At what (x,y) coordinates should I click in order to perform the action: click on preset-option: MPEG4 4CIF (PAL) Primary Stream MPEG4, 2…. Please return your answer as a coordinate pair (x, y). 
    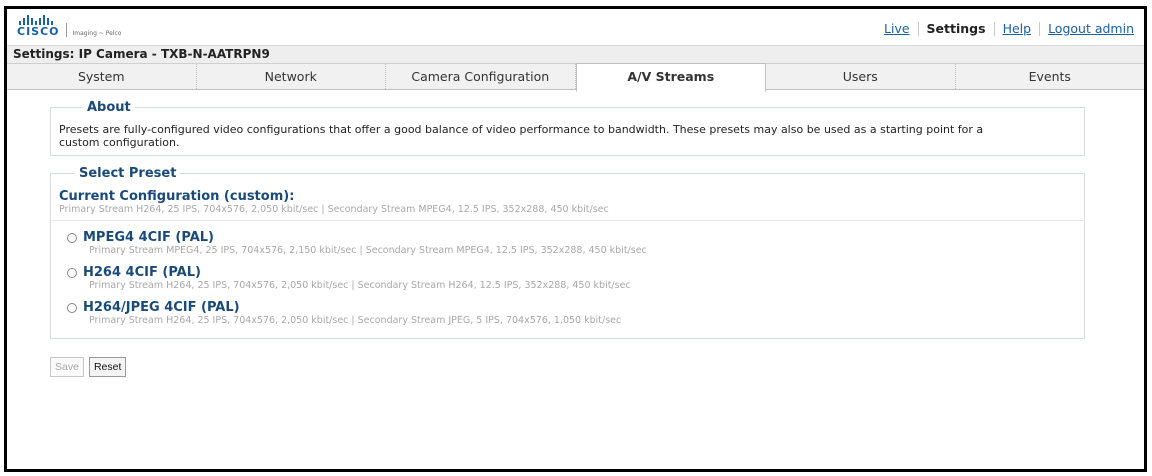
    Looking at the image, I should click on (567, 238).